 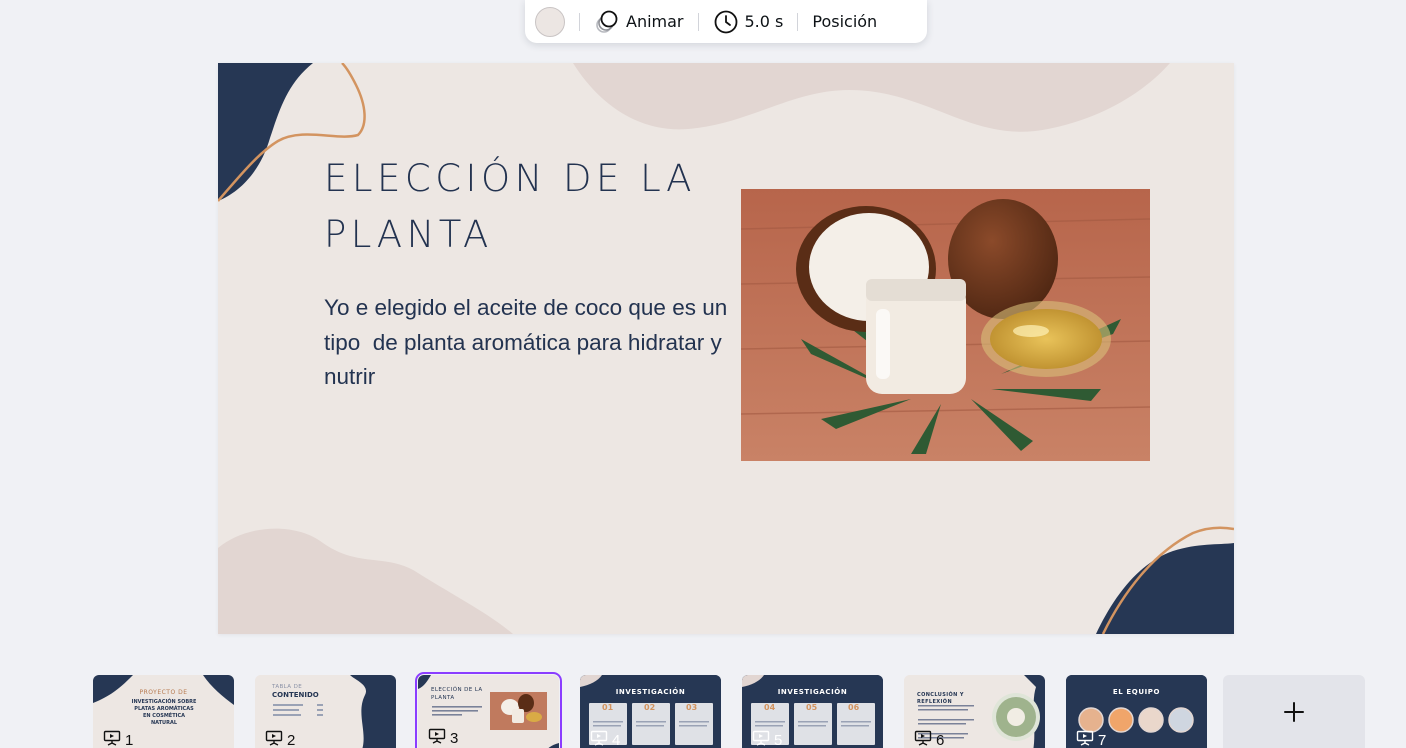 I want to click on thumbnail-number: 5, so click(x=767, y=739).